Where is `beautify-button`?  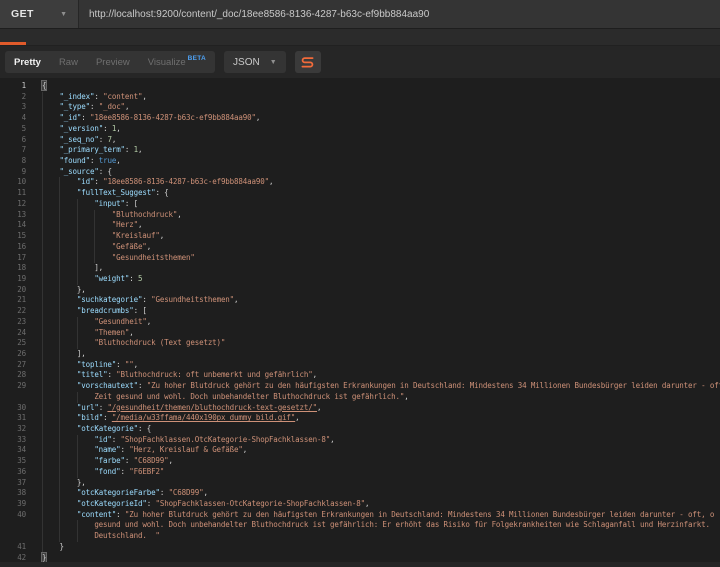
beautify-button is located at coordinates (307, 62).